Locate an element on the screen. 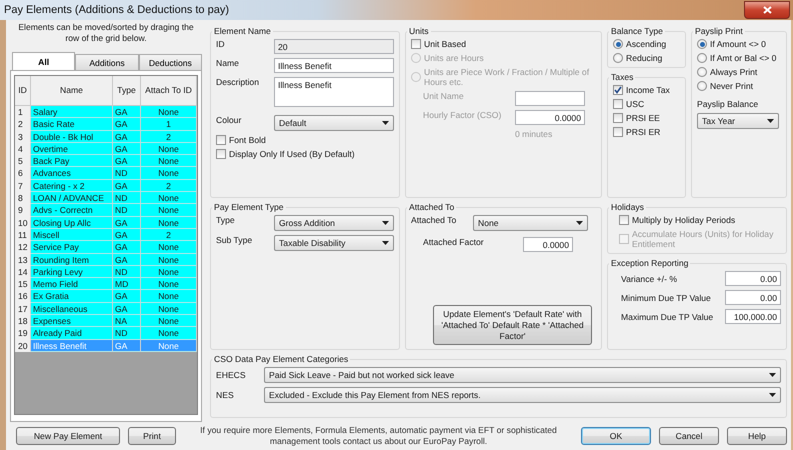  table-row: 11 Miscell GA 2 is located at coordinates (106, 235).